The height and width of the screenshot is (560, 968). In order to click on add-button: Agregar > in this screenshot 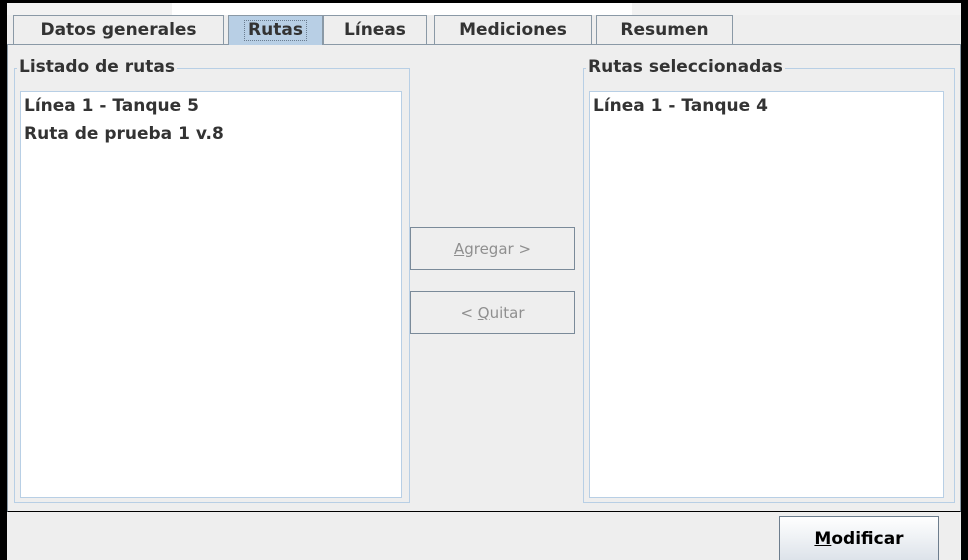, I will do `click(492, 248)`.